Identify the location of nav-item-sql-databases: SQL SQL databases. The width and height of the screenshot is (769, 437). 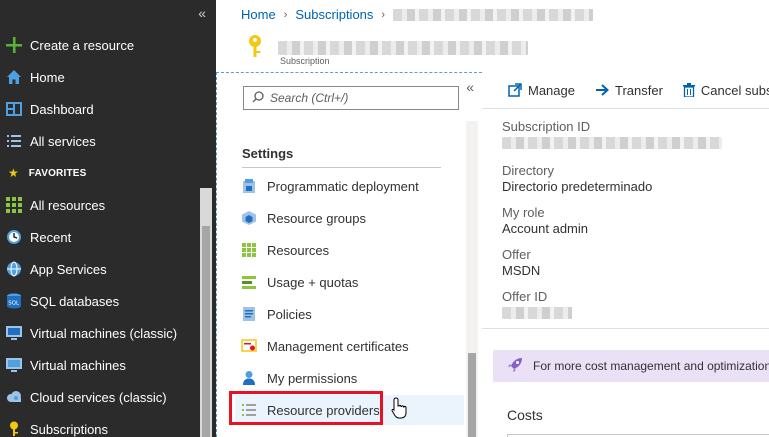
(100, 301).